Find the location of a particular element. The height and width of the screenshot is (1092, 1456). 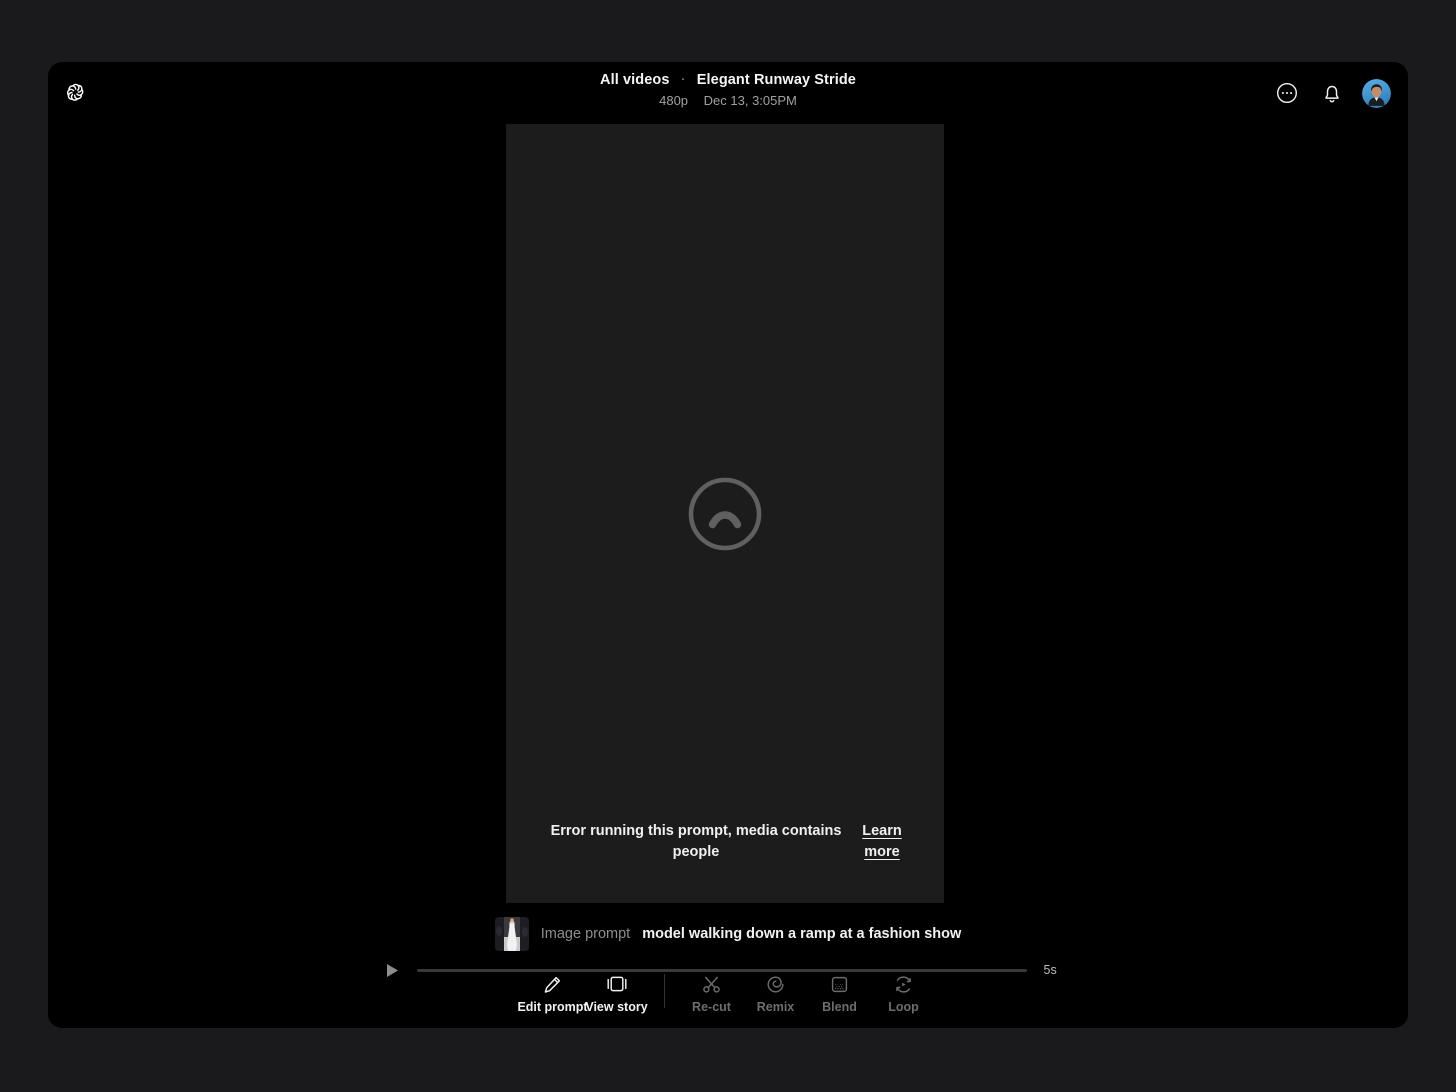

re-cut-button: Re-cut is located at coordinates (712, 994).